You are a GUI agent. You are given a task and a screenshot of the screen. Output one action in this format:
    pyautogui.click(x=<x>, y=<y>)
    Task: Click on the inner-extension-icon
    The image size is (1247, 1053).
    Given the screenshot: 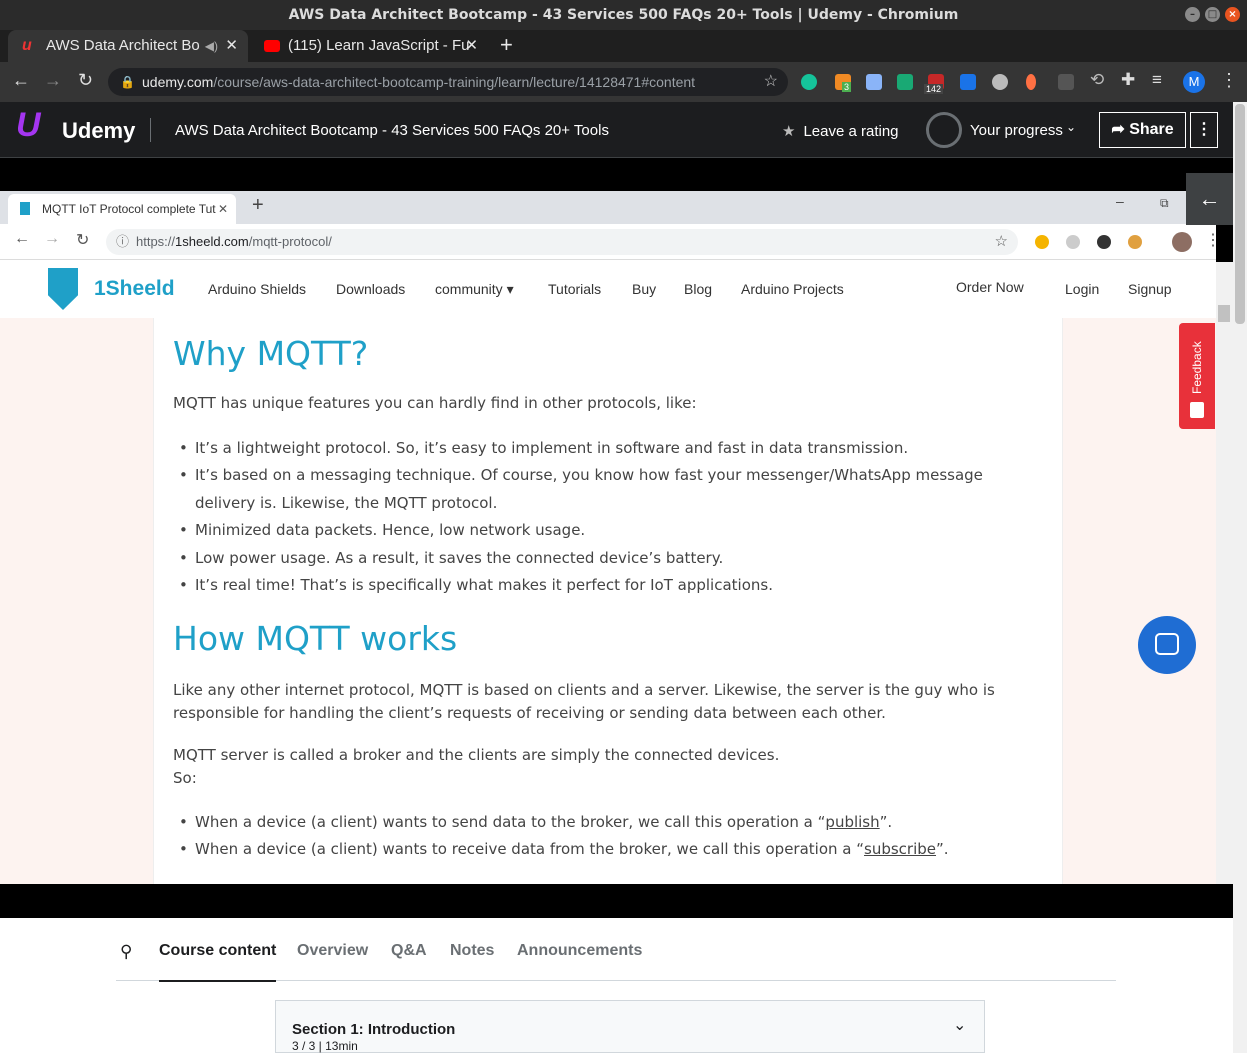 What is the action you would take?
    pyautogui.click(x=1104, y=242)
    